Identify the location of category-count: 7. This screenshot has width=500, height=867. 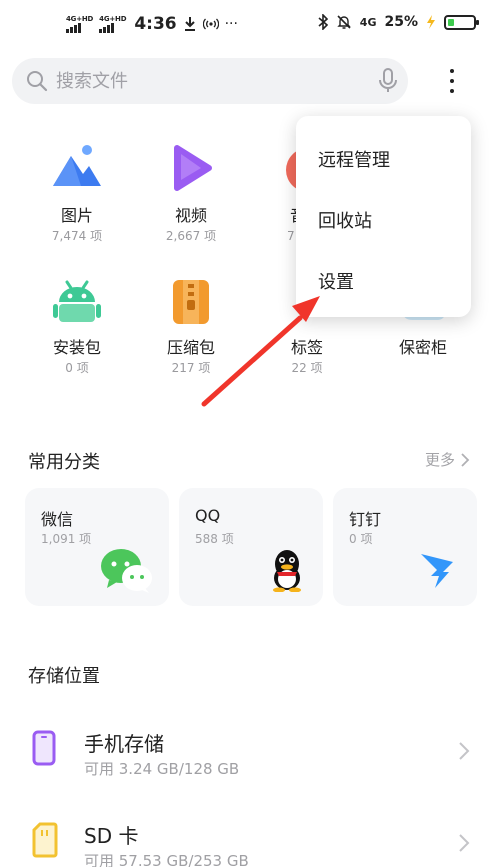
(291, 236).